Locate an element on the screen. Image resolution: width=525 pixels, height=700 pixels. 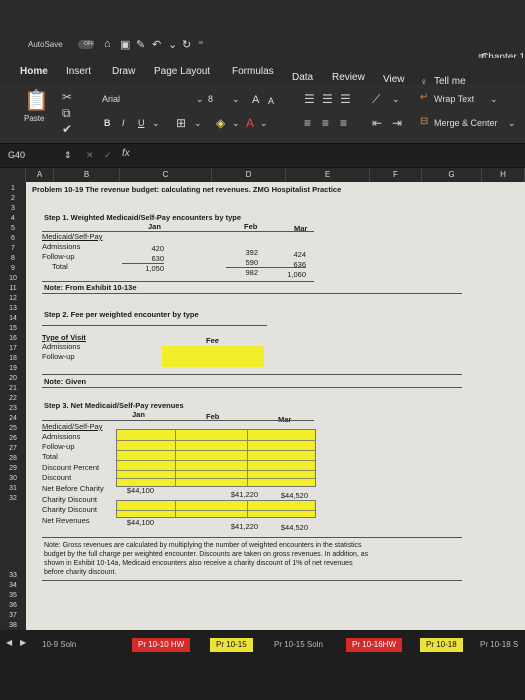
align-left-icon: ≡ is located at coordinates (307, 123).